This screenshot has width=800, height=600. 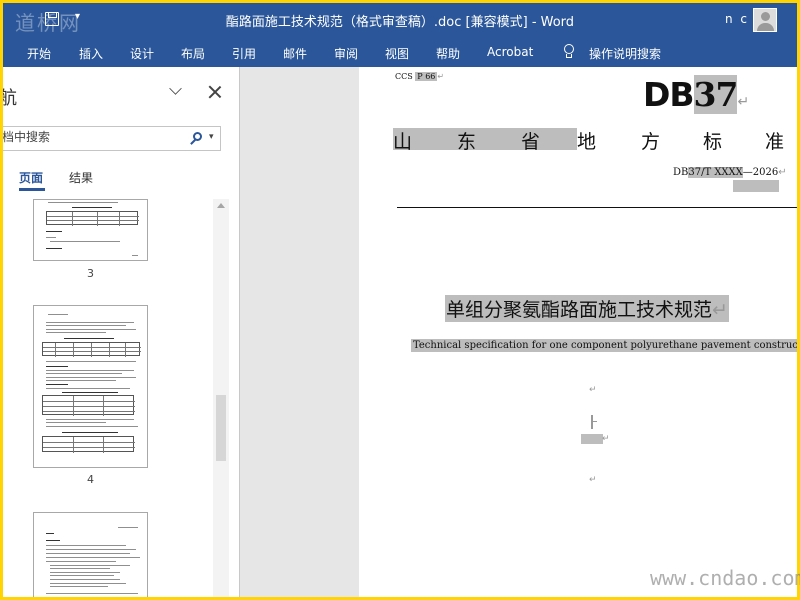 What do you see at coordinates (467, 142) in the screenshot?
I see `heading-char: 东` at bounding box center [467, 142].